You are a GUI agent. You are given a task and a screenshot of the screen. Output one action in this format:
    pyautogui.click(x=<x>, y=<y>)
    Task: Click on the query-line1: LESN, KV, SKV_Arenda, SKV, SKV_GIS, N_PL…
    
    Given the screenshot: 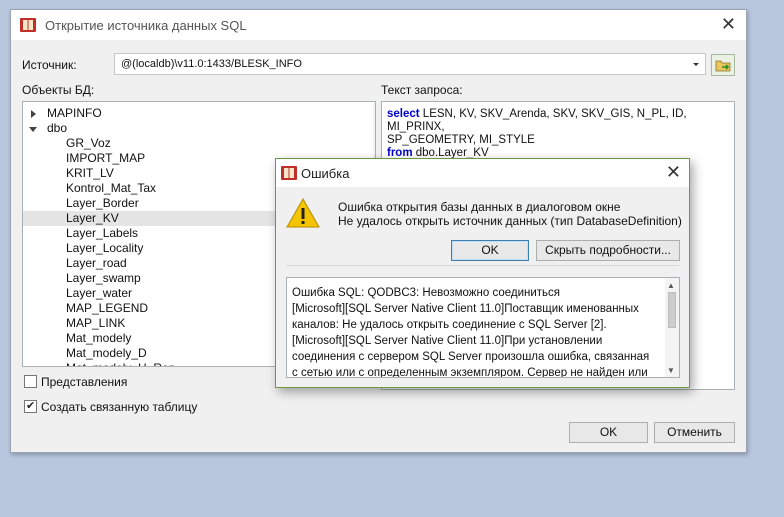 What is the action you would take?
    pyautogui.click(x=537, y=120)
    